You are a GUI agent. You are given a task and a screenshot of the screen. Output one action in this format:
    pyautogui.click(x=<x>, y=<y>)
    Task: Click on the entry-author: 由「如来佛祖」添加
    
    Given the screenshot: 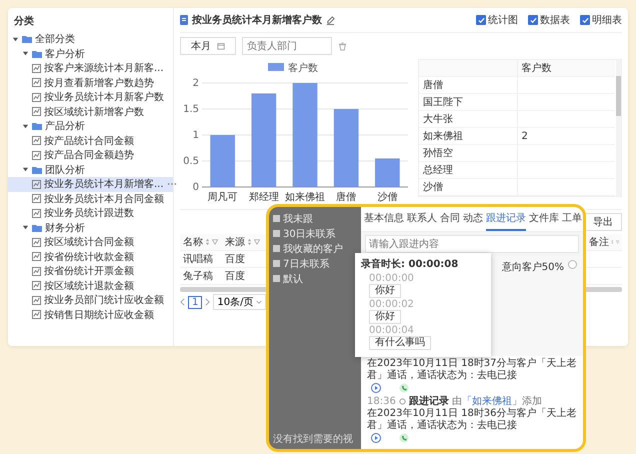 What is the action you would take?
    pyautogui.click(x=497, y=401)
    